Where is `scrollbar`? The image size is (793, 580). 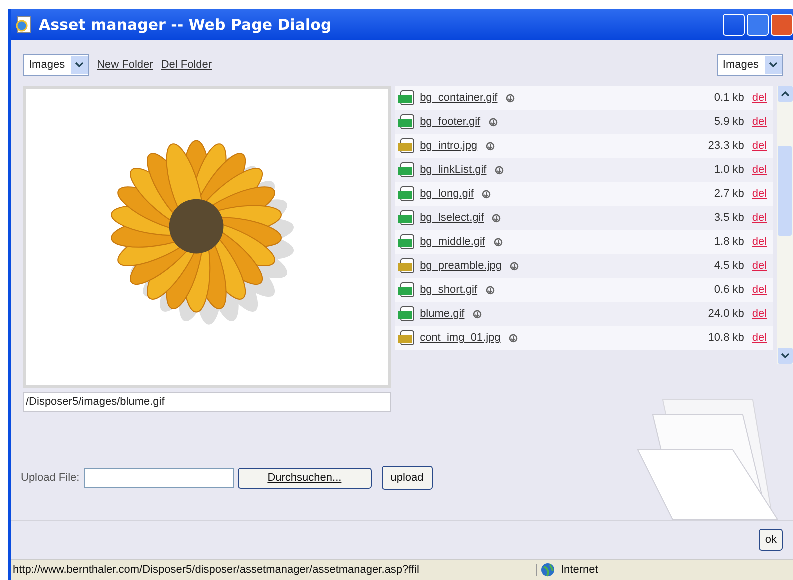 scrollbar is located at coordinates (785, 225).